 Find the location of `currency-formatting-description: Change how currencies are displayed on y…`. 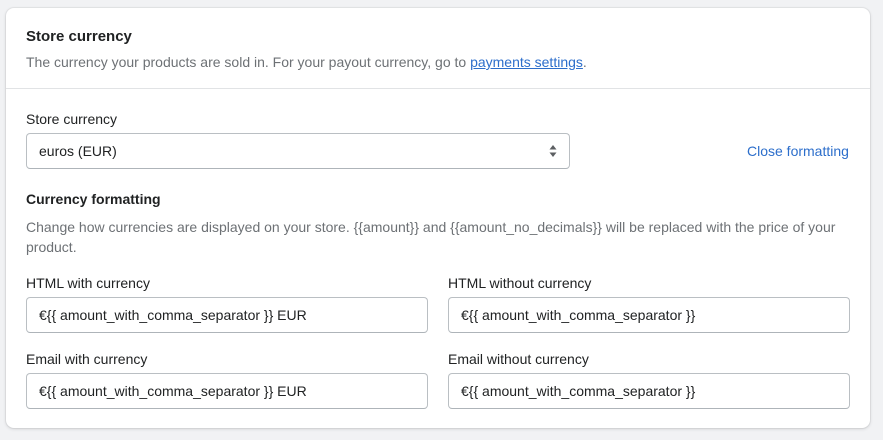

currency-formatting-description: Change how currencies are displayed on y… is located at coordinates (431, 237).